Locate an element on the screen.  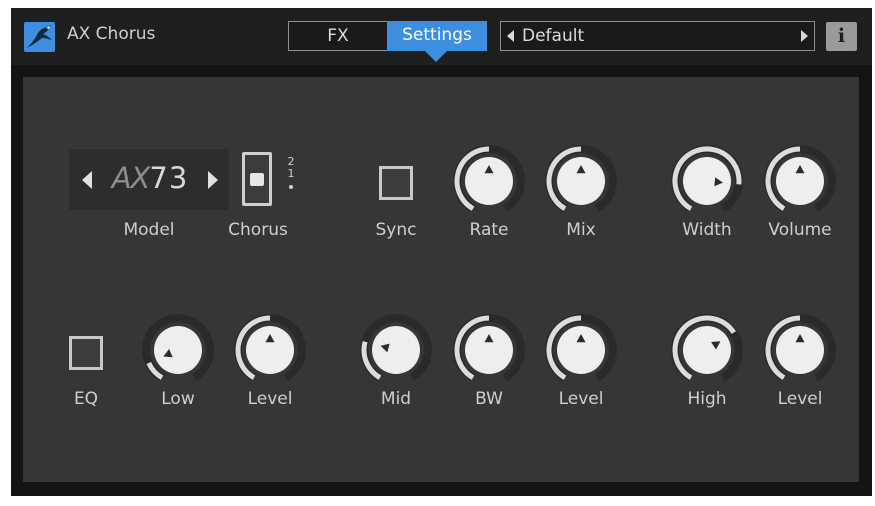
width-knob is located at coordinates (707, 181).